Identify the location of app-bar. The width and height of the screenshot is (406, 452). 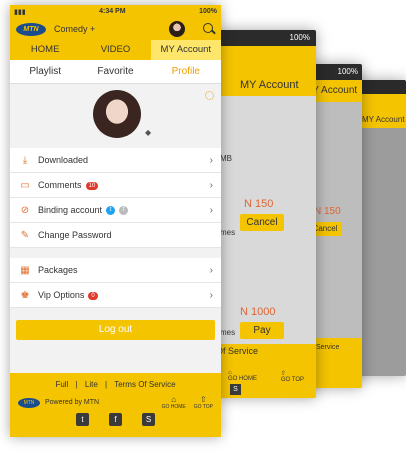
(266, 60).